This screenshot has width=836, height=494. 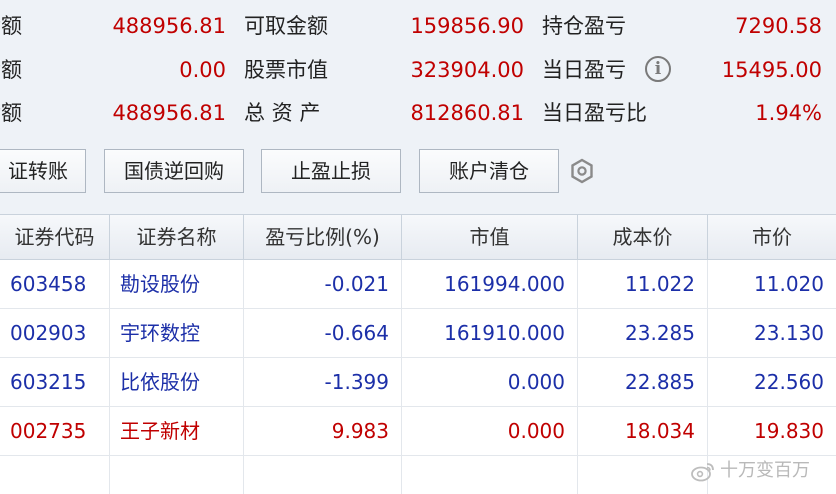 I want to click on cell-market-price: 23.130, so click(x=789, y=333).